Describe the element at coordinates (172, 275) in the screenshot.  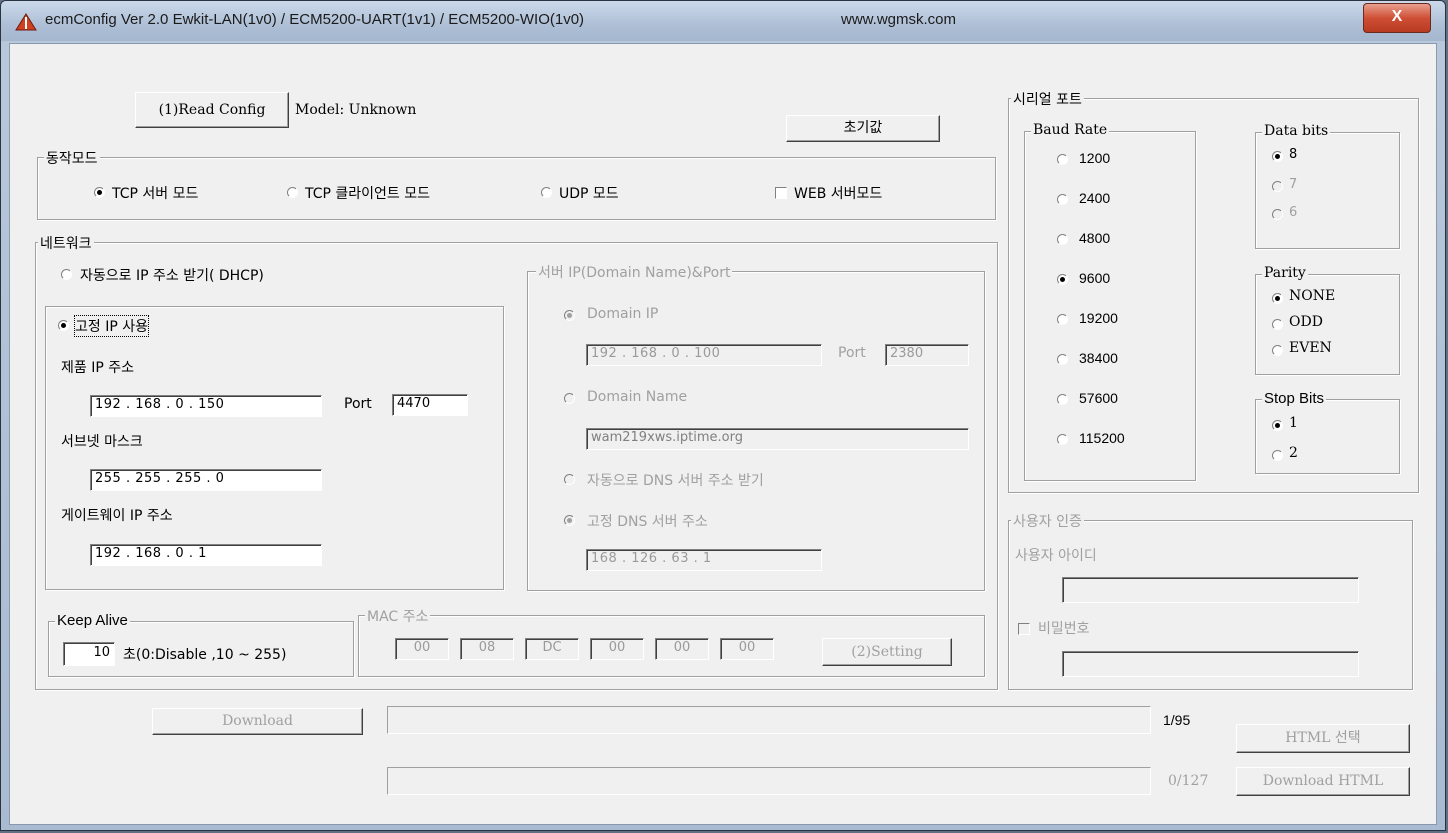
I see `dhcp-label: 자동으로 IP 주소 받기( DHCP)` at that location.